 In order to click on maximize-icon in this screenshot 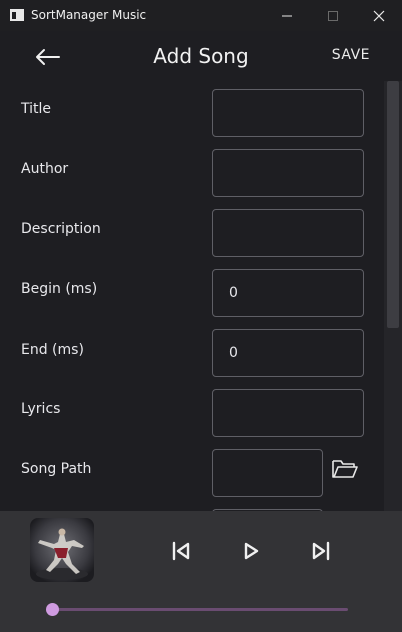, I will do `click(333, 15)`.